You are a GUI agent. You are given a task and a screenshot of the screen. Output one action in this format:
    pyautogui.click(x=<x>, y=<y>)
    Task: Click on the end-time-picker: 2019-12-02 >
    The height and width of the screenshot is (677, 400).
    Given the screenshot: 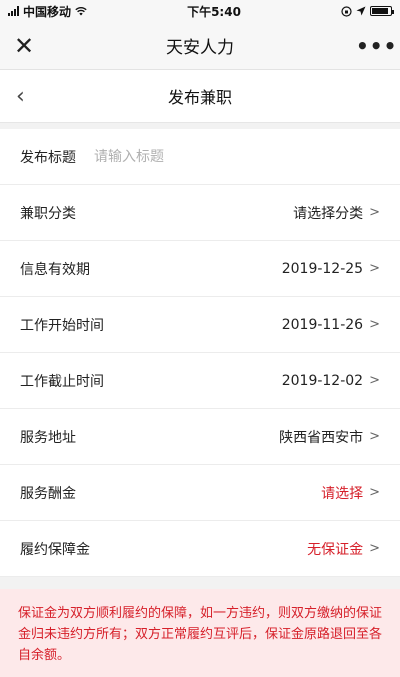 What is the action you would take?
    pyautogui.click(x=331, y=381)
    